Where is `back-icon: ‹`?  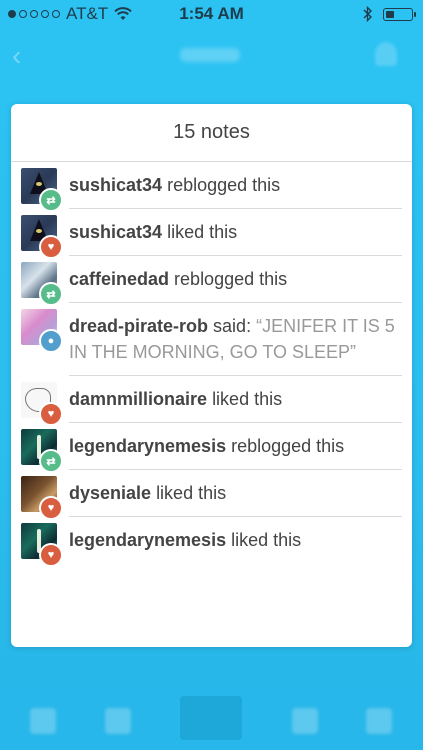
back-icon: ‹ is located at coordinates (17, 55).